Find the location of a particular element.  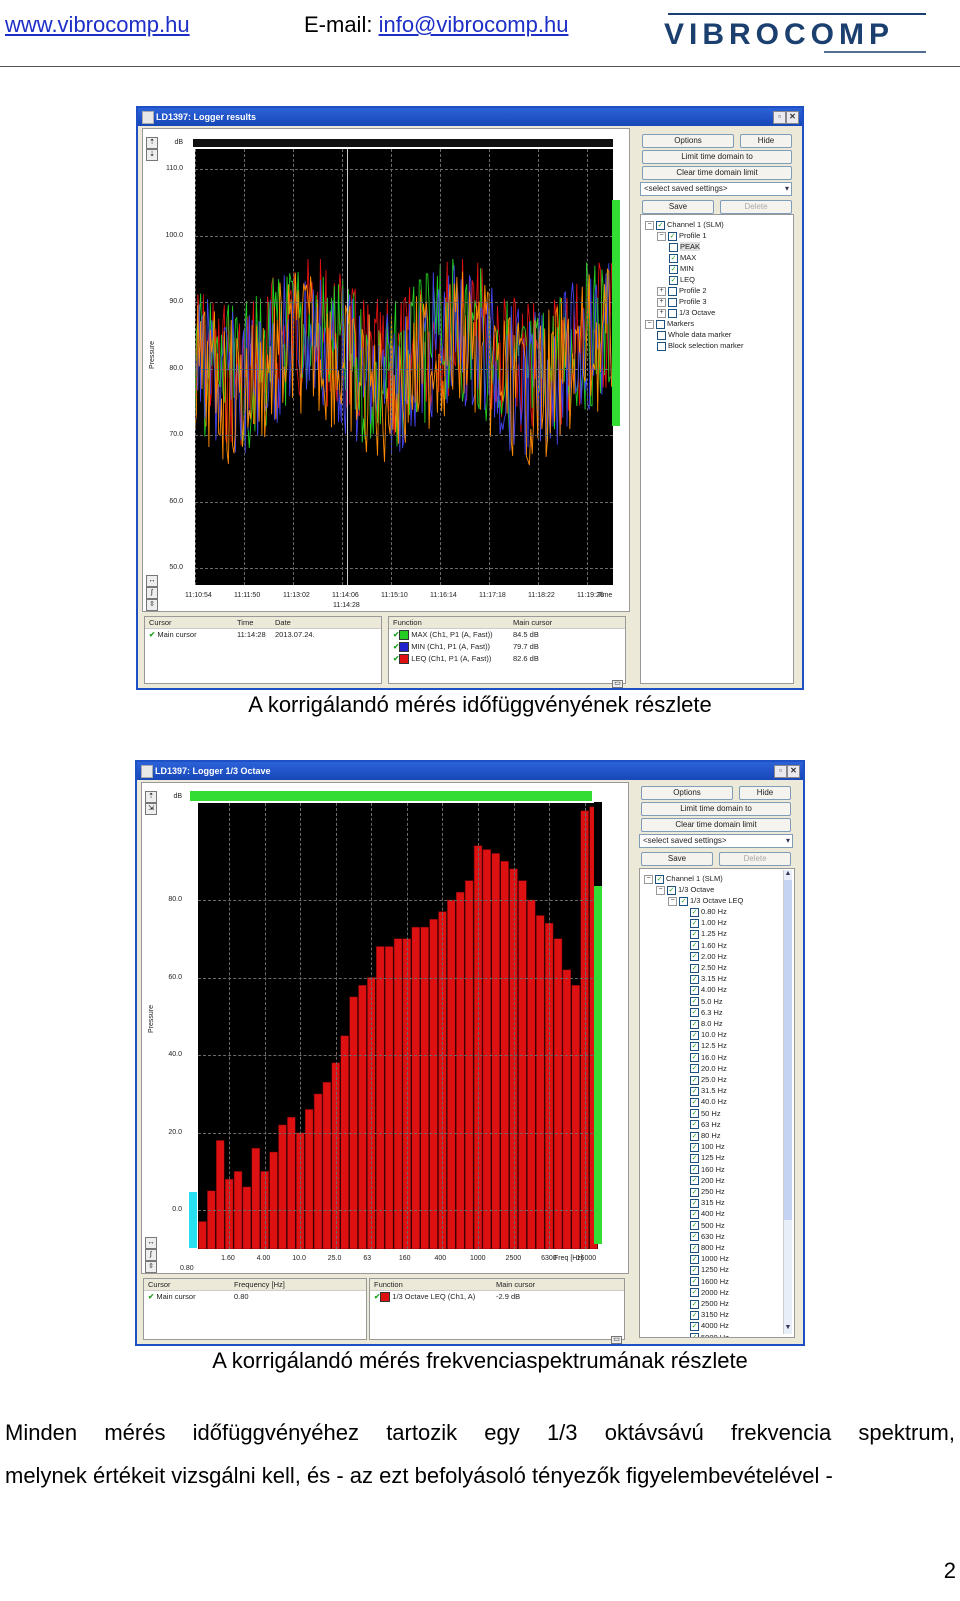

tree-node-frequency: ✓ 800 Hz is located at coordinates (707, 1247).